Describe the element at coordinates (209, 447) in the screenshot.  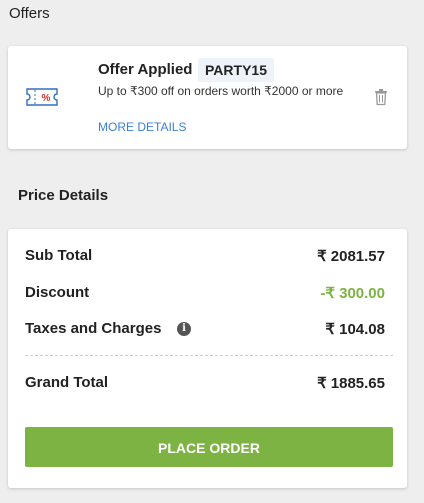
I see `place-order-button: PLACE ORDER` at that location.